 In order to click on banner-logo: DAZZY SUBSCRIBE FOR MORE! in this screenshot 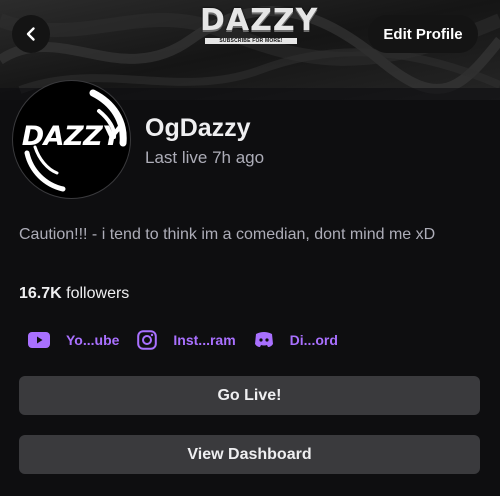, I will do `click(259, 23)`.